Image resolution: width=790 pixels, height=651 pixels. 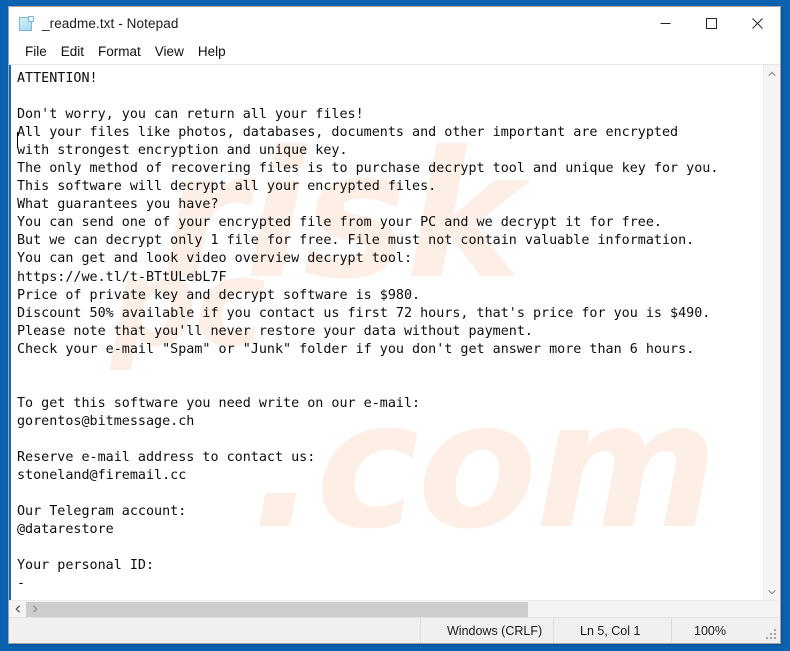 What do you see at coordinates (72, 52) in the screenshot?
I see `menu-item-edit: Edit` at bounding box center [72, 52].